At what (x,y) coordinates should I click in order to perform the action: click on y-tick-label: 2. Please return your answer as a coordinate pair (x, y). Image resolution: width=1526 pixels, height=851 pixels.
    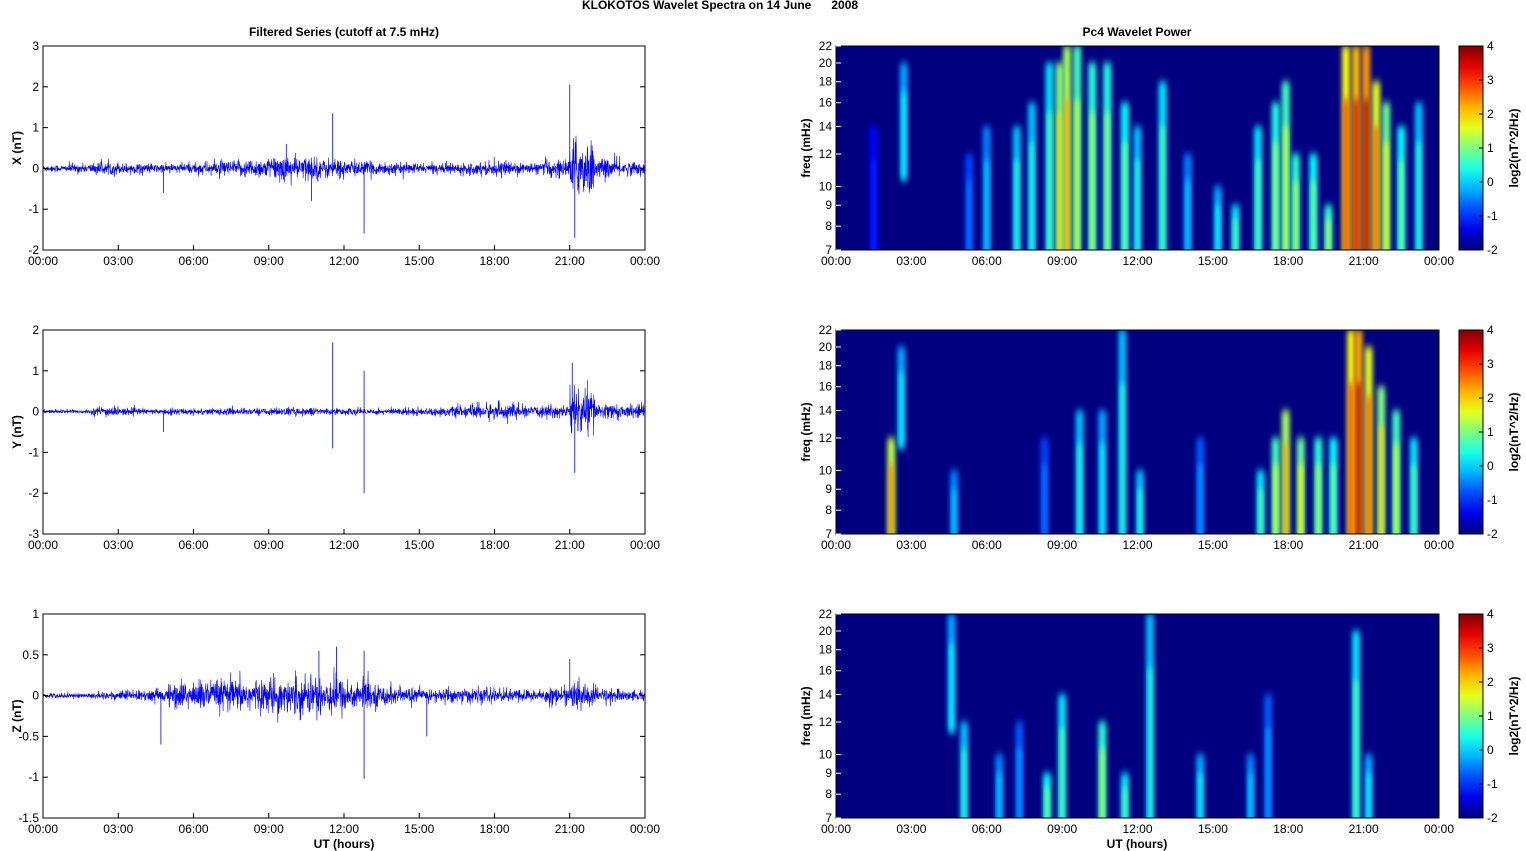
    Looking at the image, I should click on (35, 330).